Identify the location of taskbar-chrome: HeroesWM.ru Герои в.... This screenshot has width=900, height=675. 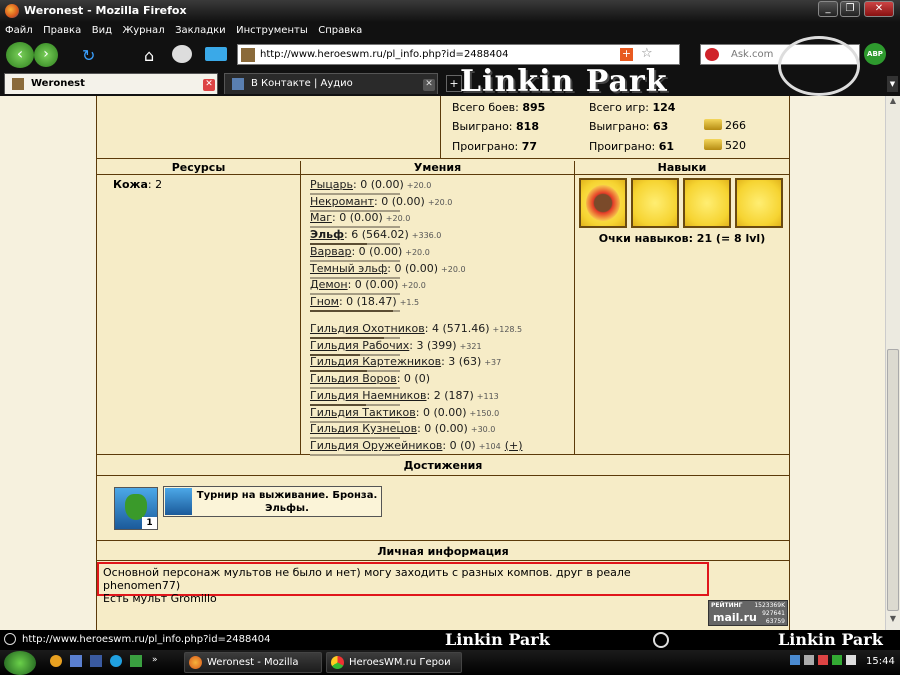
(394, 662).